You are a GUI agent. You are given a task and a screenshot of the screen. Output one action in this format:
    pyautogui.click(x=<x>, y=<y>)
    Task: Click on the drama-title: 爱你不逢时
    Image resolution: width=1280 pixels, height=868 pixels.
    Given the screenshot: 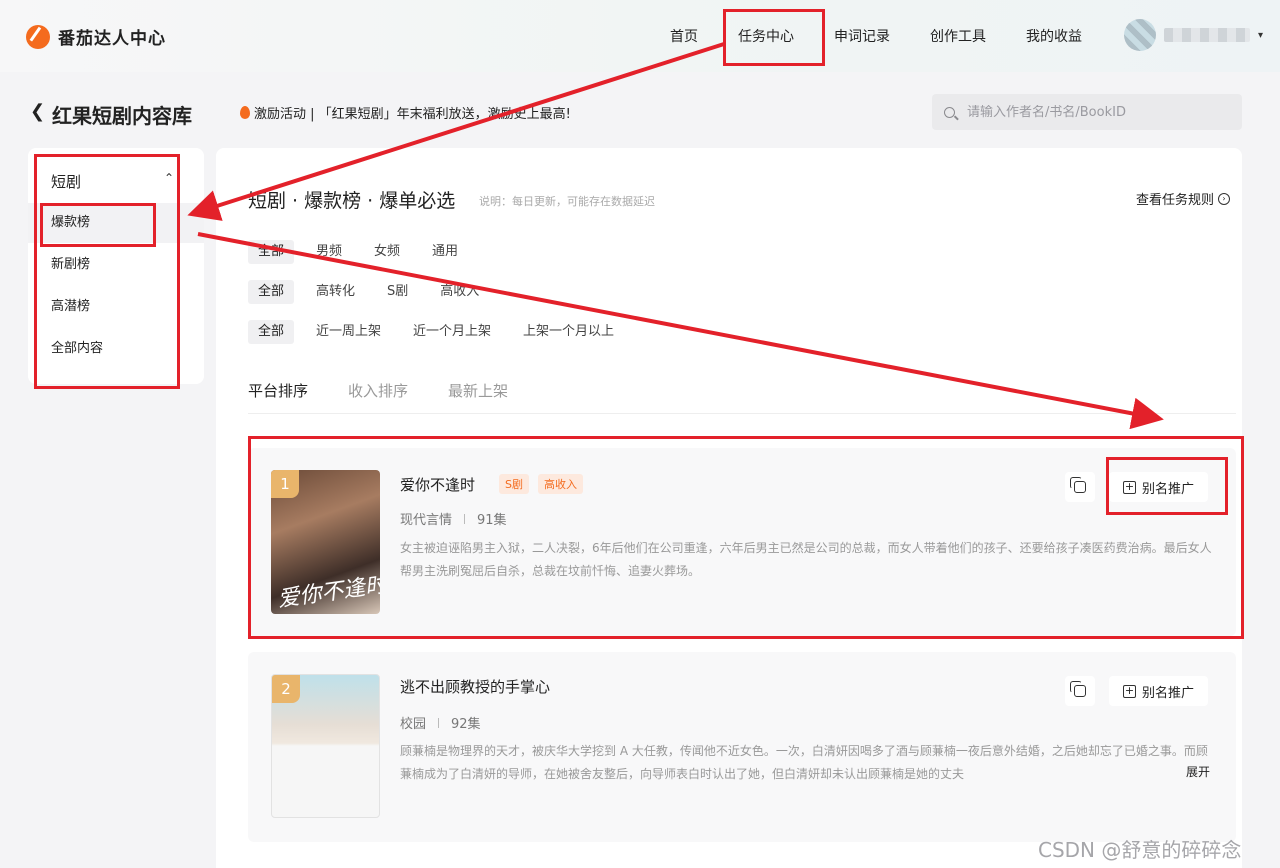 What is the action you would take?
    pyautogui.click(x=437, y=484)
    